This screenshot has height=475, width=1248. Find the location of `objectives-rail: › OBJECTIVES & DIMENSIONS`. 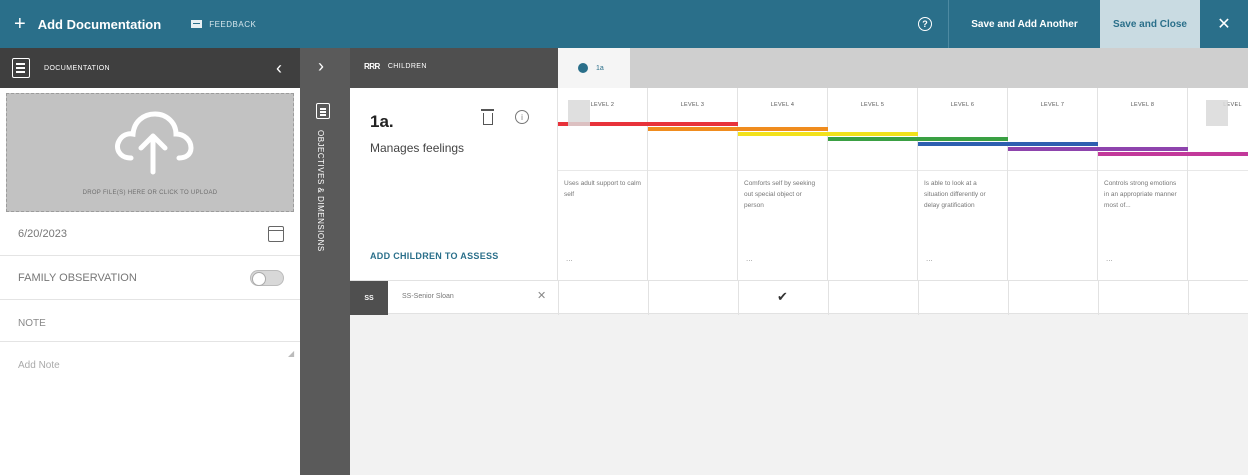

objectives-rail: › OBJECTIVES & DIMENSIONS is located at coordinates (325, 261).